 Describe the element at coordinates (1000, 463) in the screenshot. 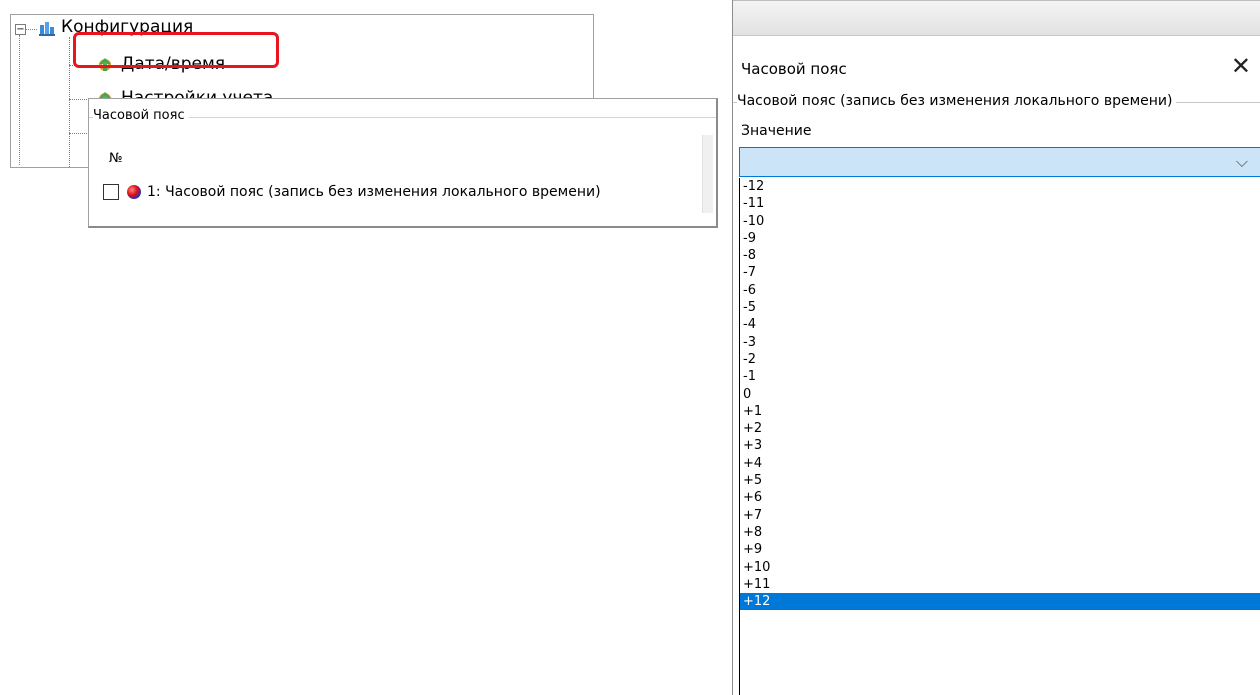

I see `timezone-option: +4` at that location.